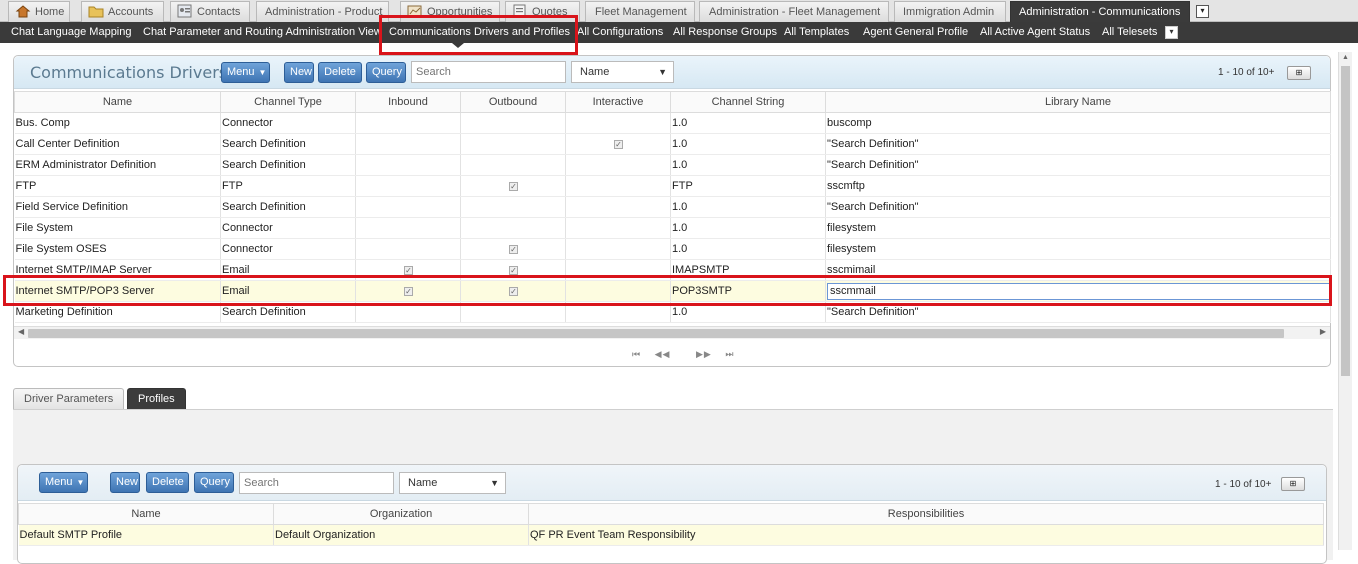  I want to click on tab-contacts: Contacts, so click(210, 11).